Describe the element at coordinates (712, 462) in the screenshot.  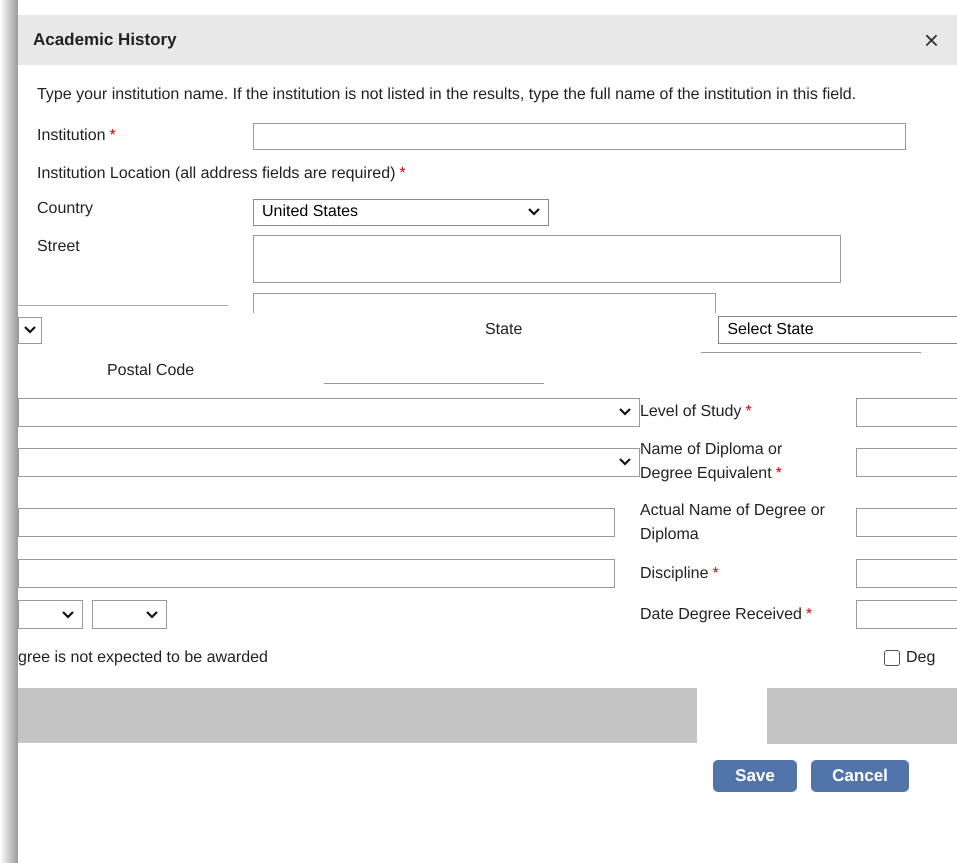
I see `field-label: Name of Diploma or Degree Equivalent *` at that location.